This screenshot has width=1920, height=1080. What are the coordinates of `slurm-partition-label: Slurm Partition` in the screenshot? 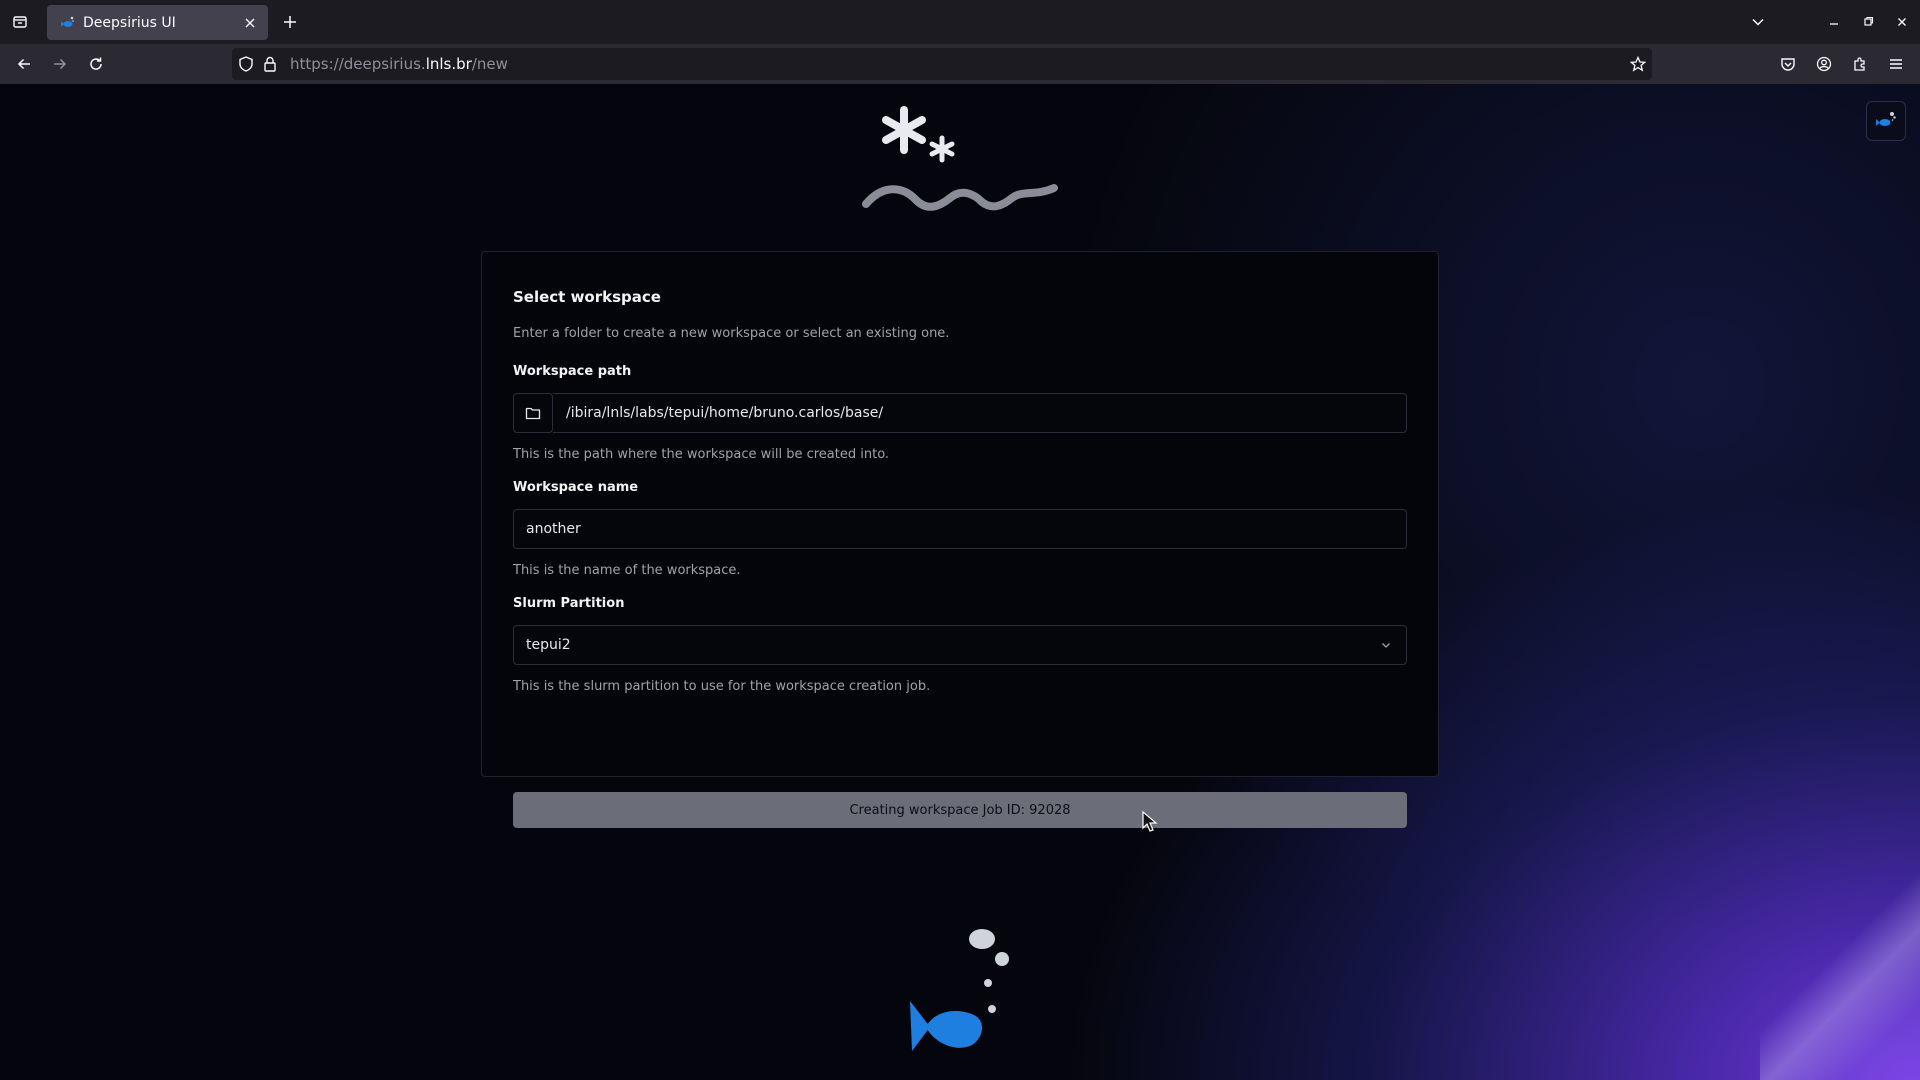 It's located at (569, 603).